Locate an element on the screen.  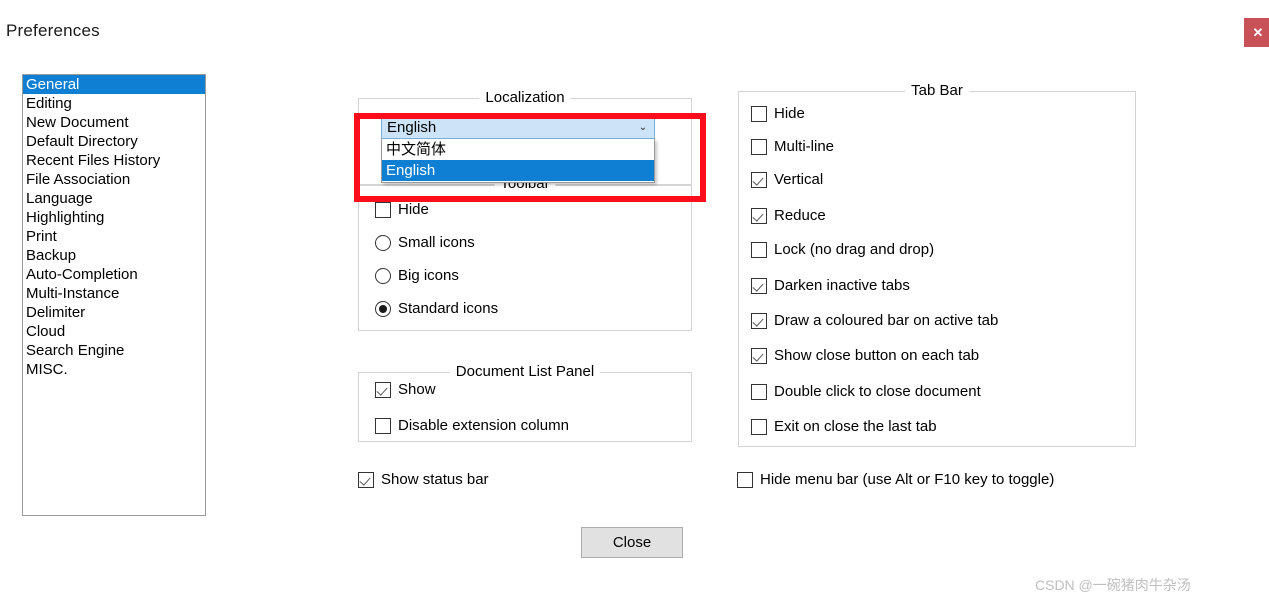
toolbar-hide-label: Hide is located at coordinates (413, 209).